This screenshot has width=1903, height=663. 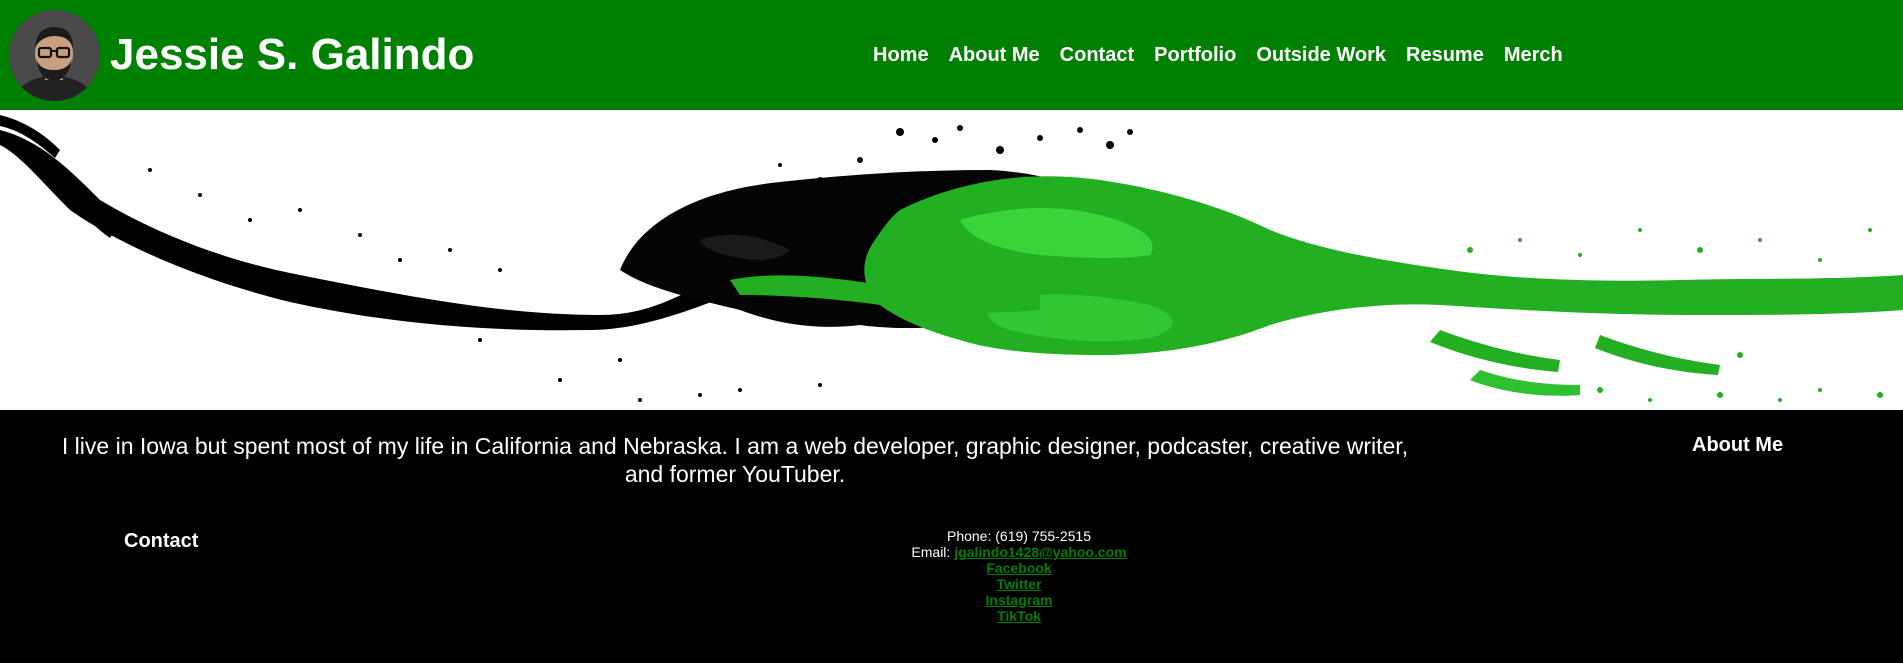 I want to click on avatar, so click(x=54, y=55).